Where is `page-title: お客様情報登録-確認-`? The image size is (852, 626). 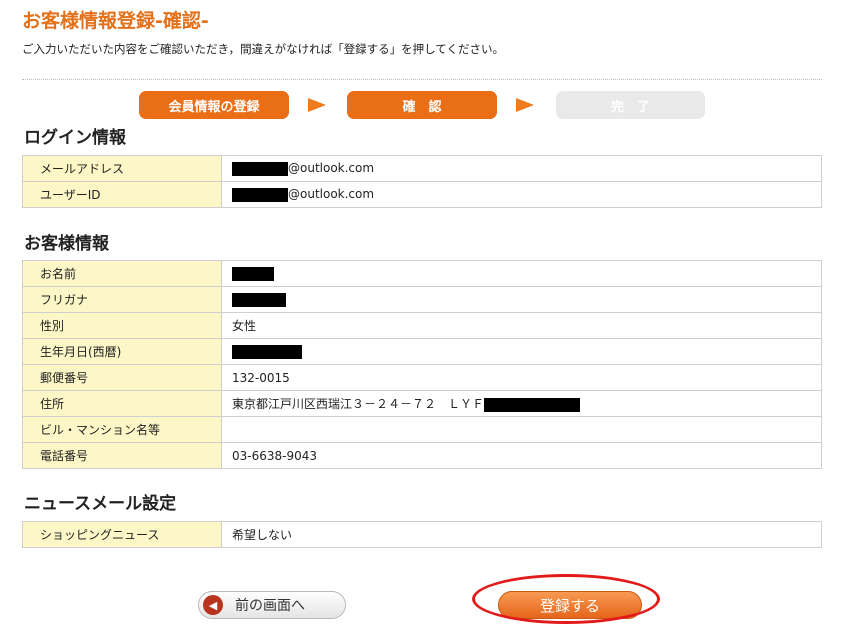
page-title: お客様情報登録-確認- is located at coordinates (115, 21).